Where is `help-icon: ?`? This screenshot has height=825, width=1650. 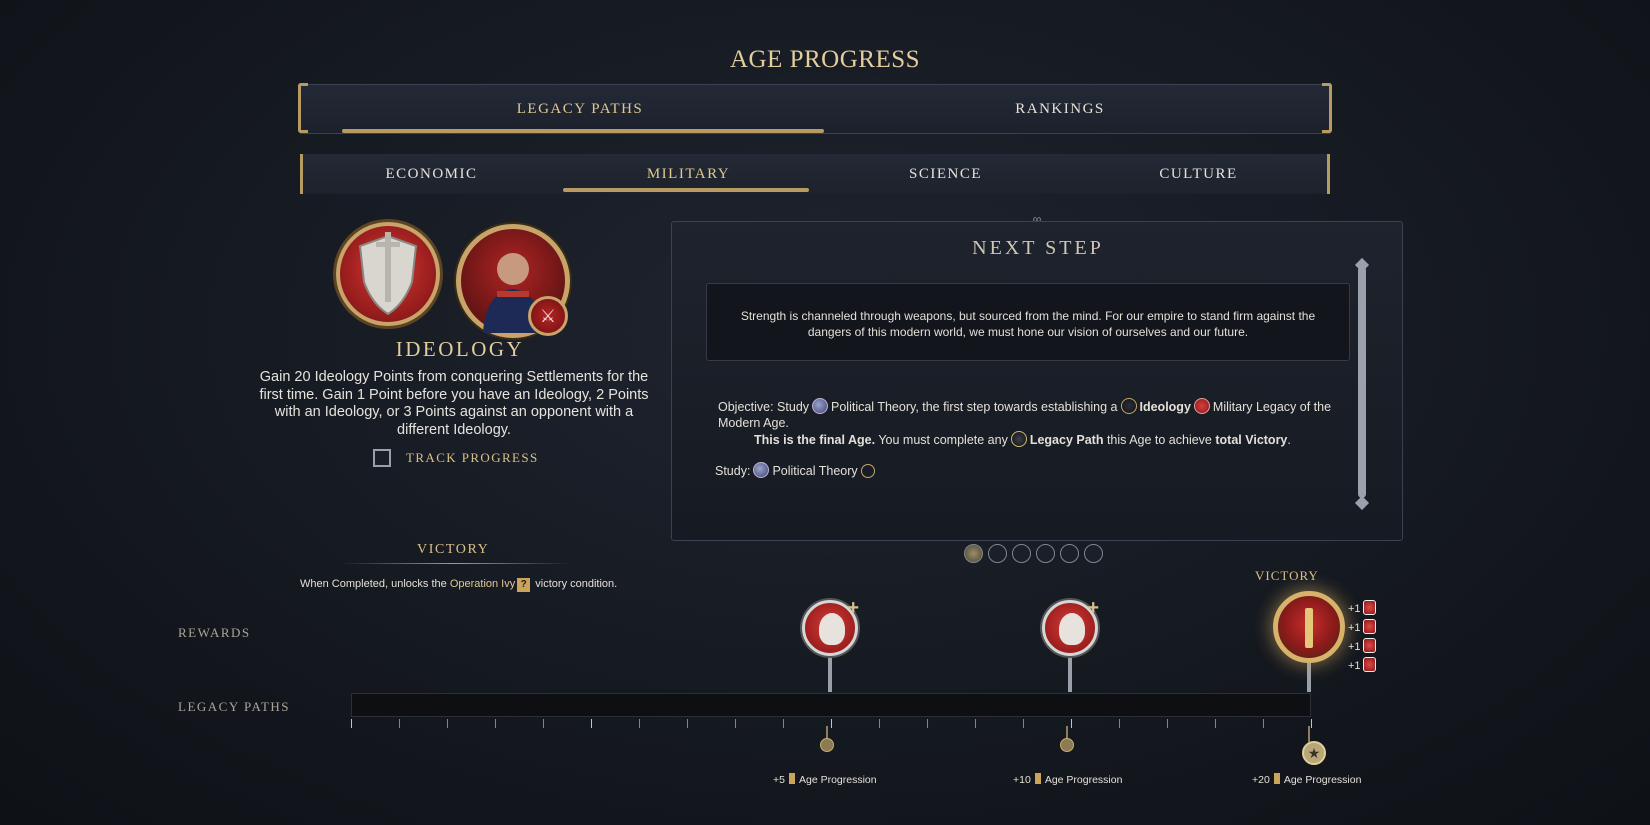
help-icon: ? is located at coordinates (524, 585).